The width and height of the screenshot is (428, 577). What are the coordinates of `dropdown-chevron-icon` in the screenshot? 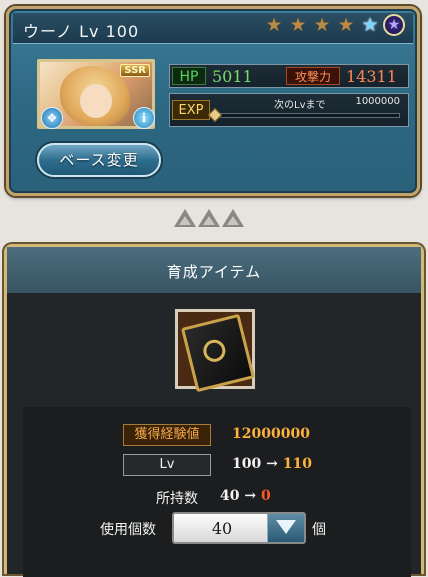 It's located at (285, 528).